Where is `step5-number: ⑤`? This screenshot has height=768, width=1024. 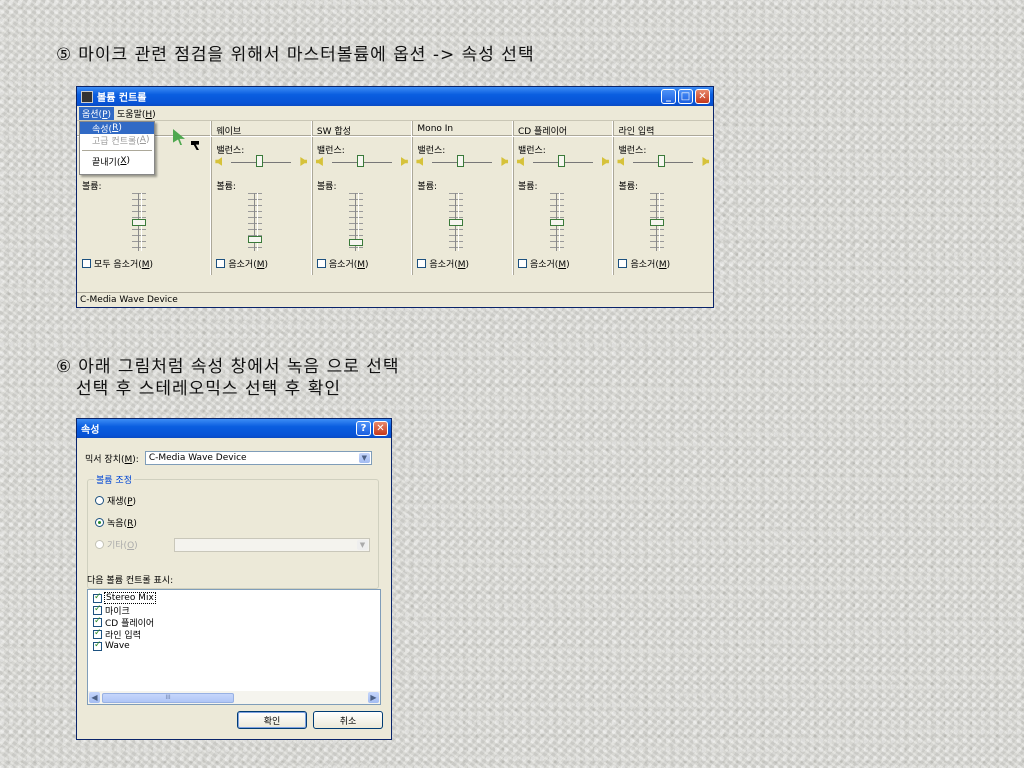 step5-number: ⑤ is located at coordinates (64, 55).